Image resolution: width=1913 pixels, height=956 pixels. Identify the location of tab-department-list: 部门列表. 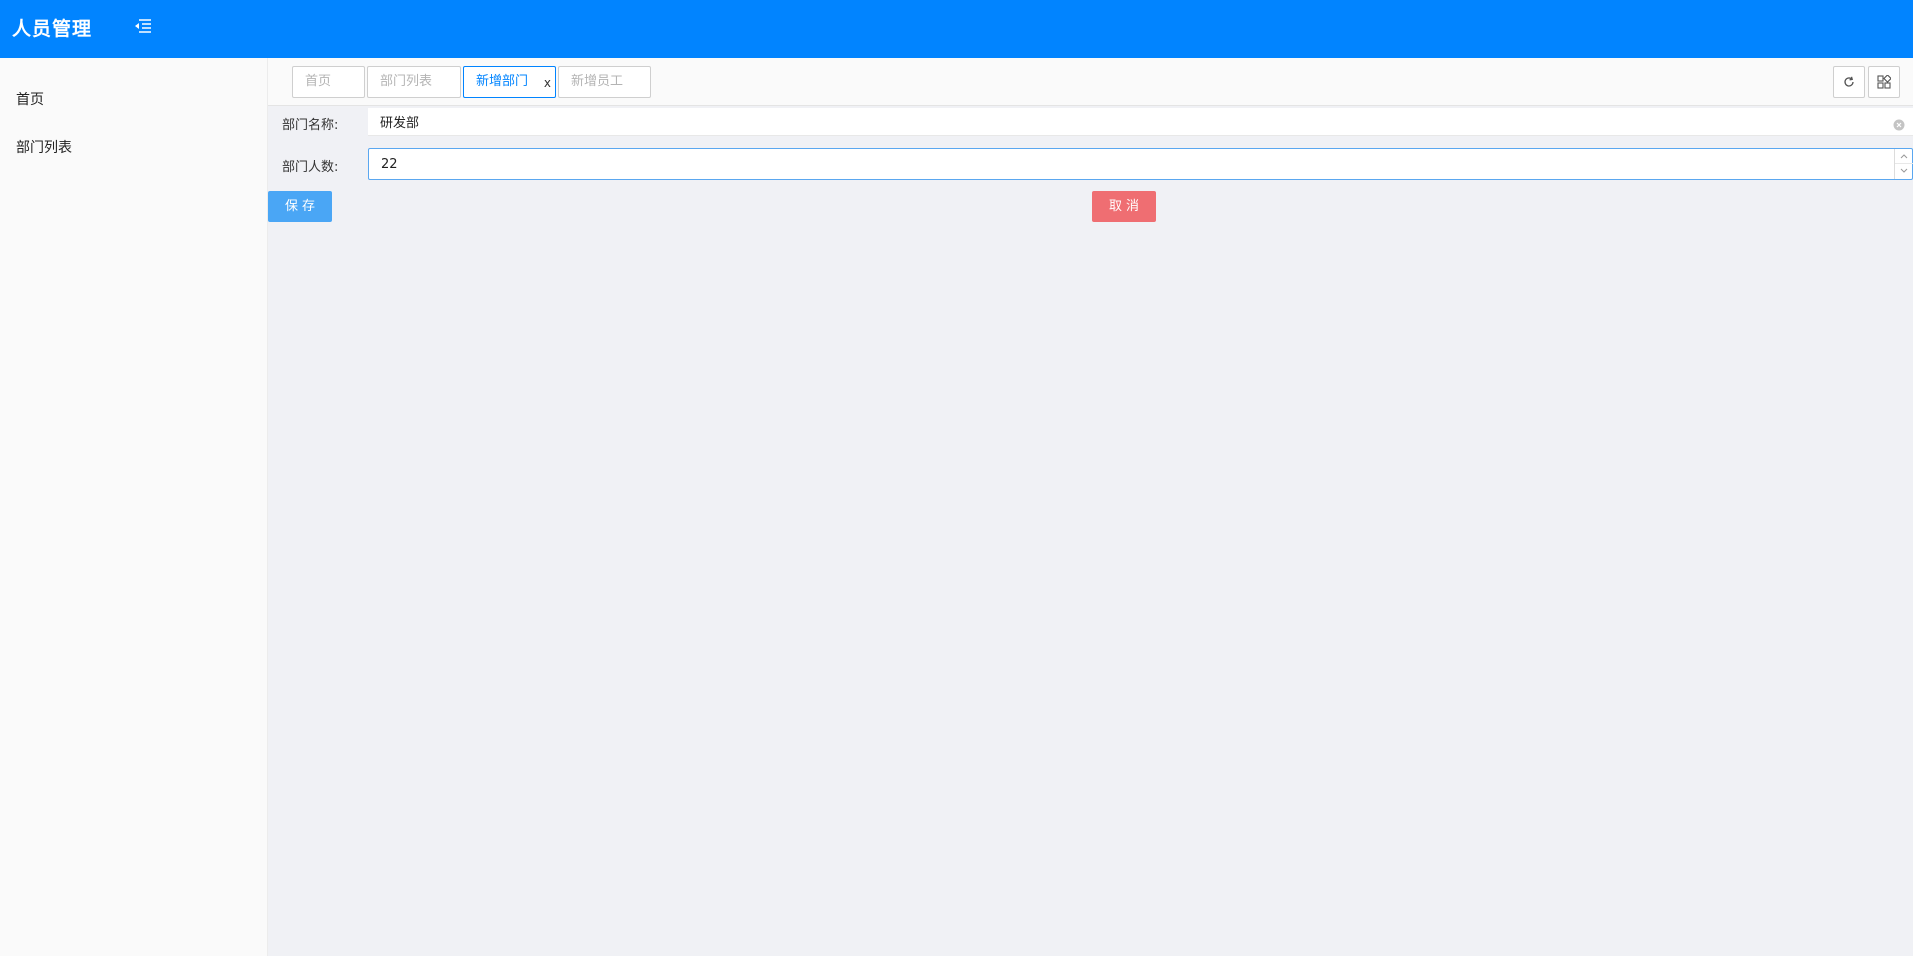
(414, 82).